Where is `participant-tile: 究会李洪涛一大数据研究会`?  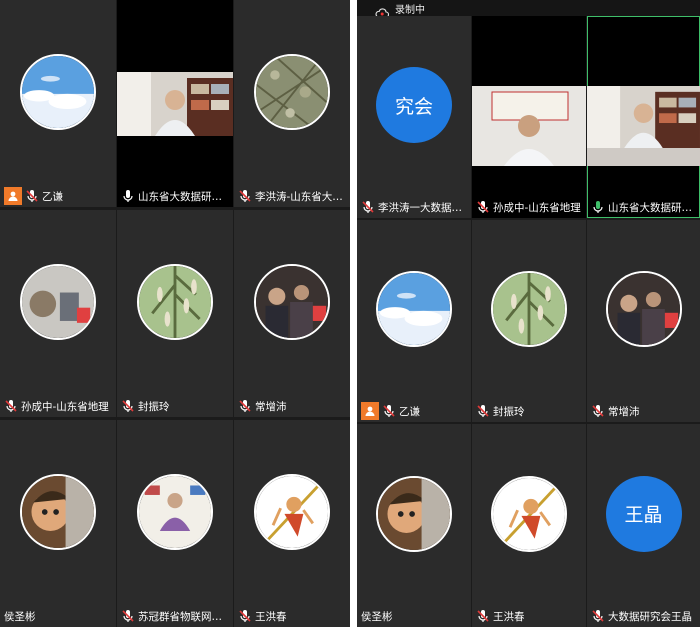
participant-tile: 究会李洪涛一大数据研究会 is located at coordinates (414, 117).